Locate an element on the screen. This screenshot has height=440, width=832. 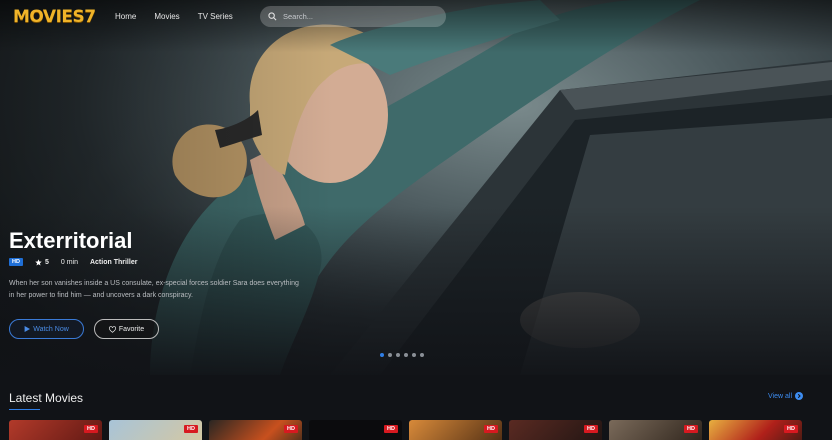
hero-meta: HD 5 0 min Action Thriller is located at coordinates (73, 262).